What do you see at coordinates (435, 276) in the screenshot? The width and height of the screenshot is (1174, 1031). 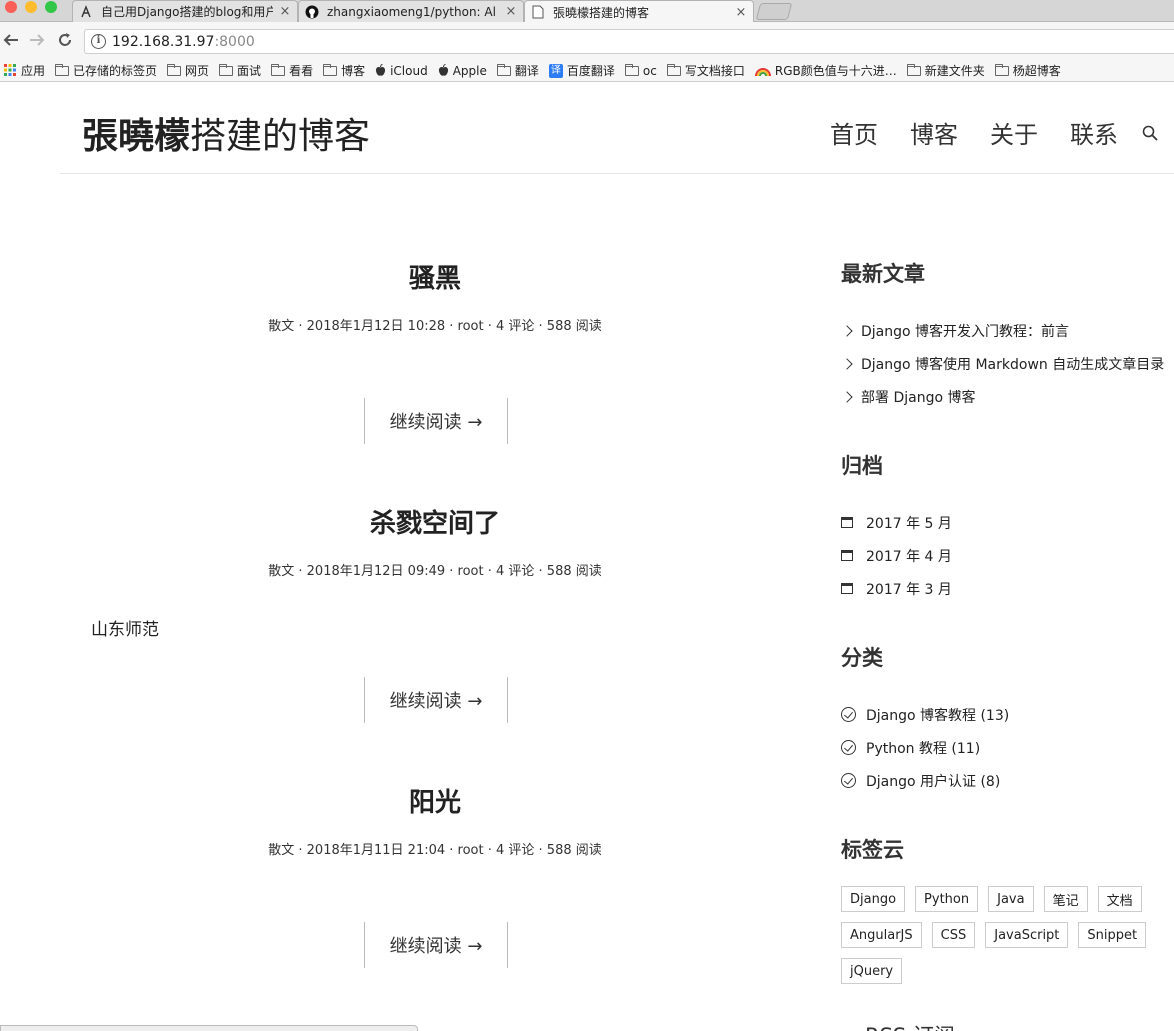 I see `post-title: 骚黑` at bounding box center [435, 276].